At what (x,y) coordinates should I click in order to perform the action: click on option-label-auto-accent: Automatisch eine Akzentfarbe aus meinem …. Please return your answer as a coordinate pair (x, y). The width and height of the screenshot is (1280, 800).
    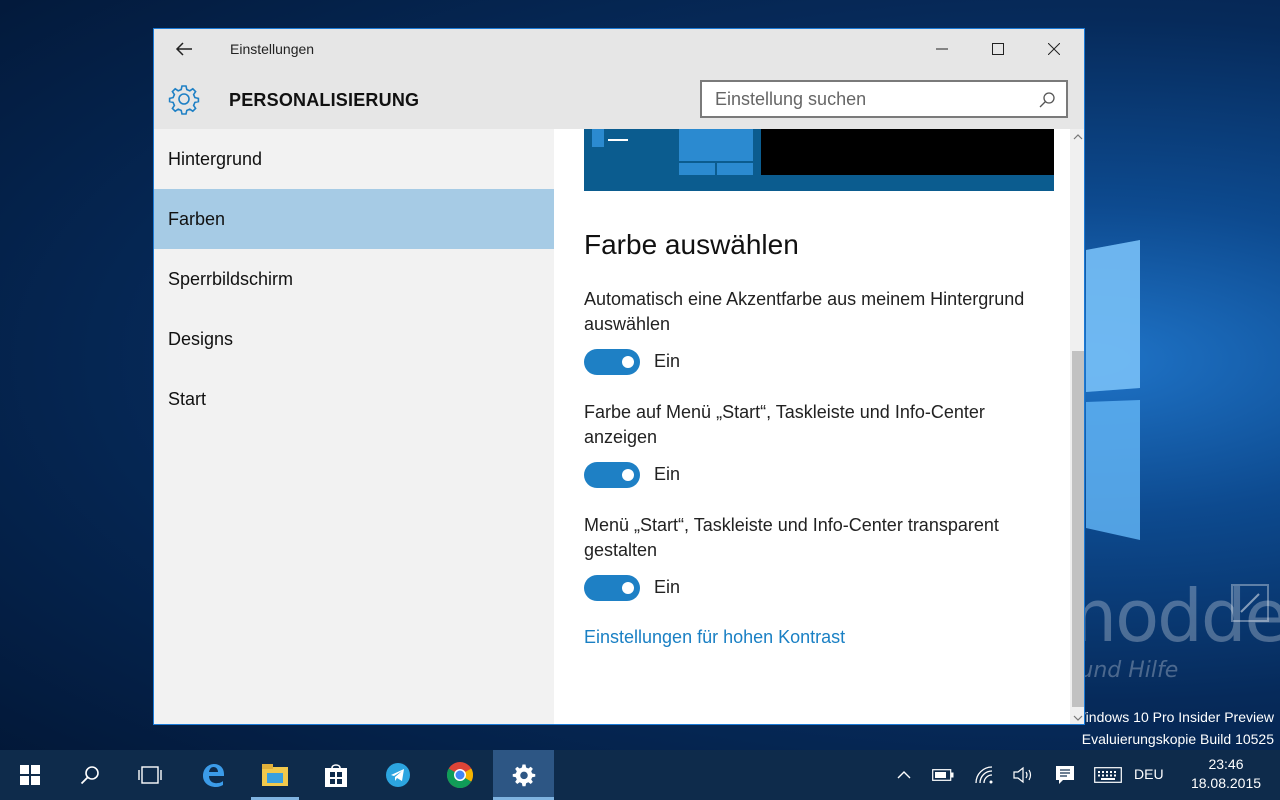
    Looking at the image, I should click on (804, 311).